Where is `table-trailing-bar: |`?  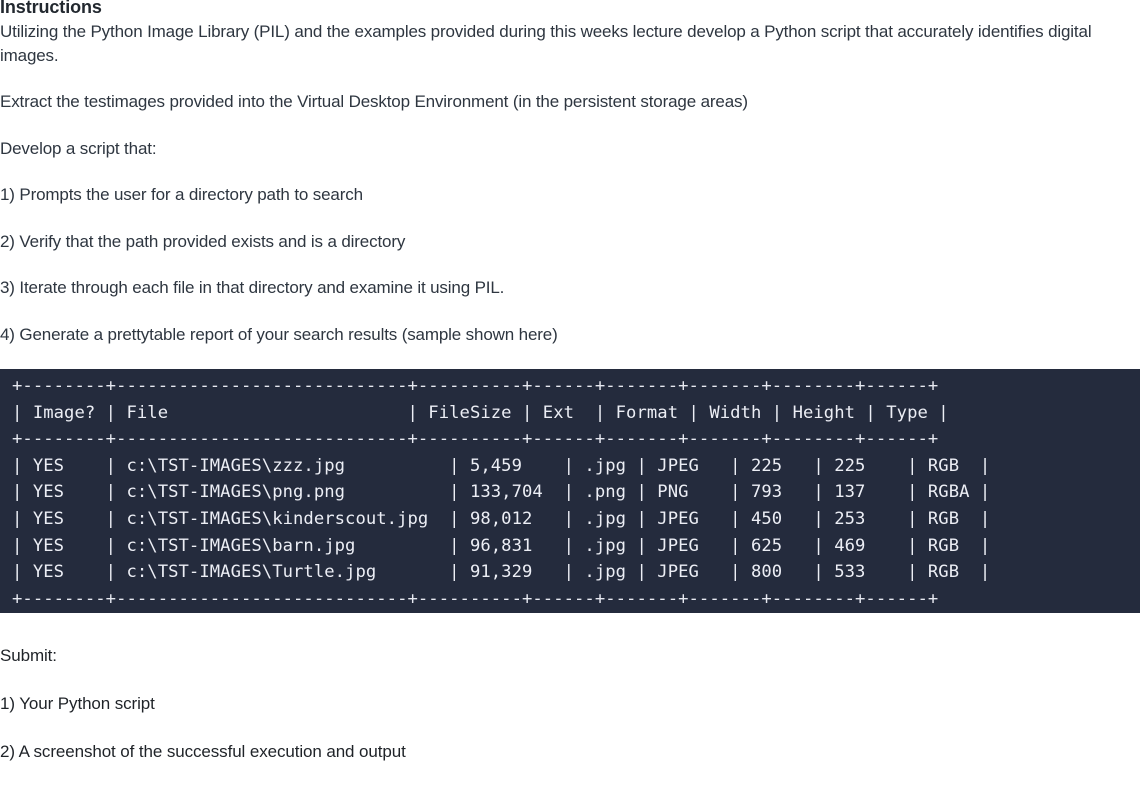
table-trailing-bar: | is located at coordinates (576, 612).